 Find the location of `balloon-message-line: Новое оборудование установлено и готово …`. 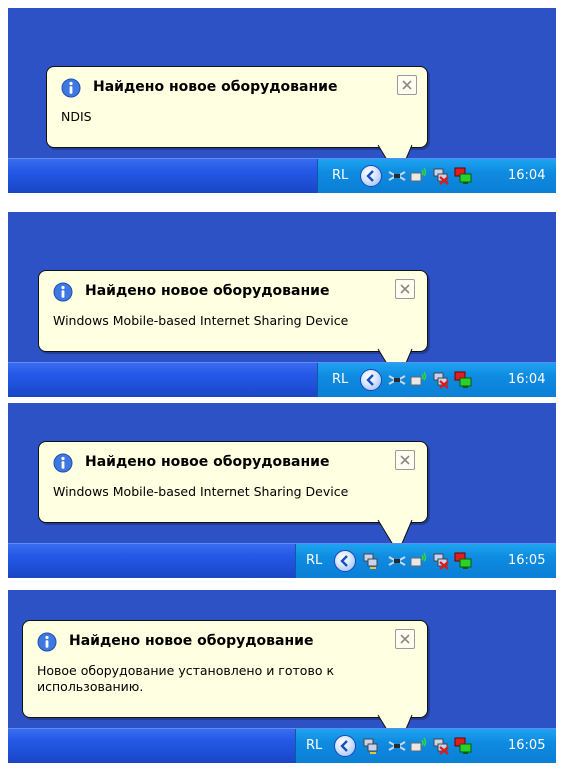

balloon-message-line: Новое оборудование установлено и готово … is located at coordinates (185, 670).